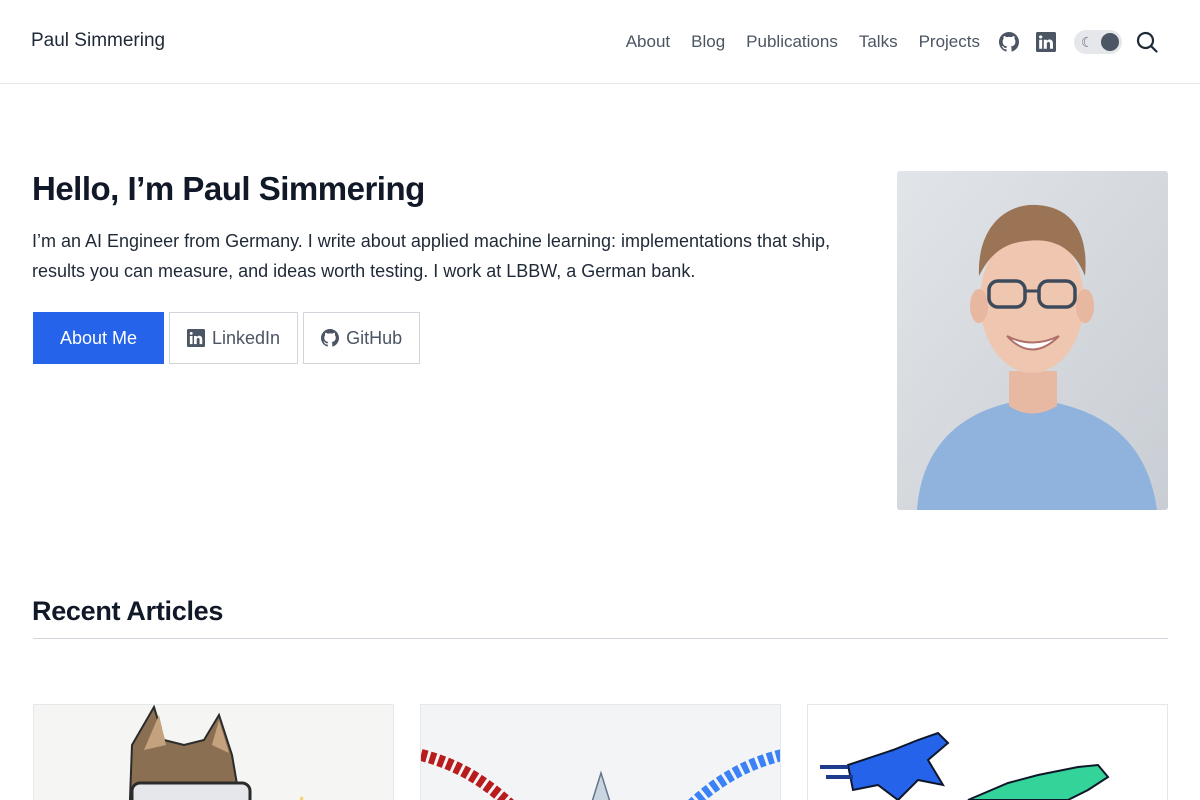  Describe the element at coordinates (648, 42) in the screenshot. I see `nav-link-about: About` at that location.